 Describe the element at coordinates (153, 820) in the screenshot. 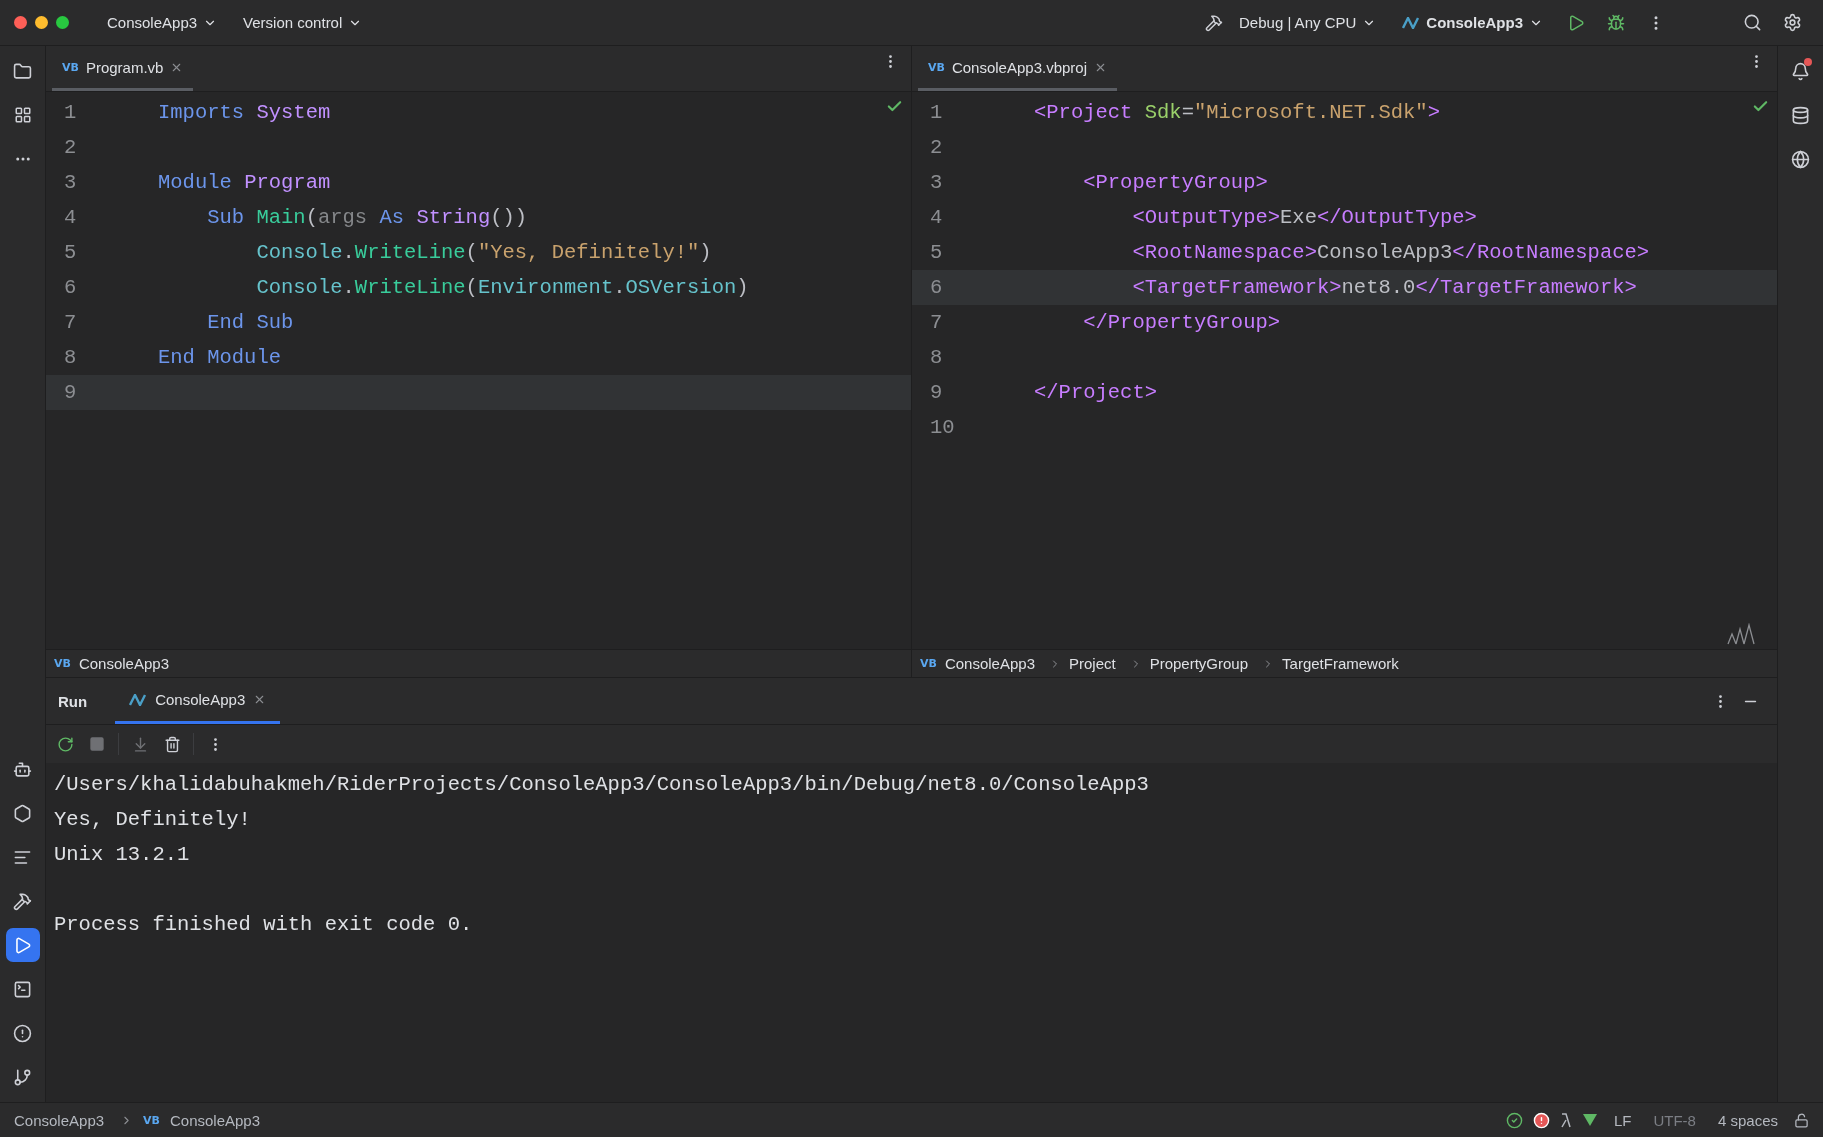

I see `console-line: Yes, Definitely!` at that location.